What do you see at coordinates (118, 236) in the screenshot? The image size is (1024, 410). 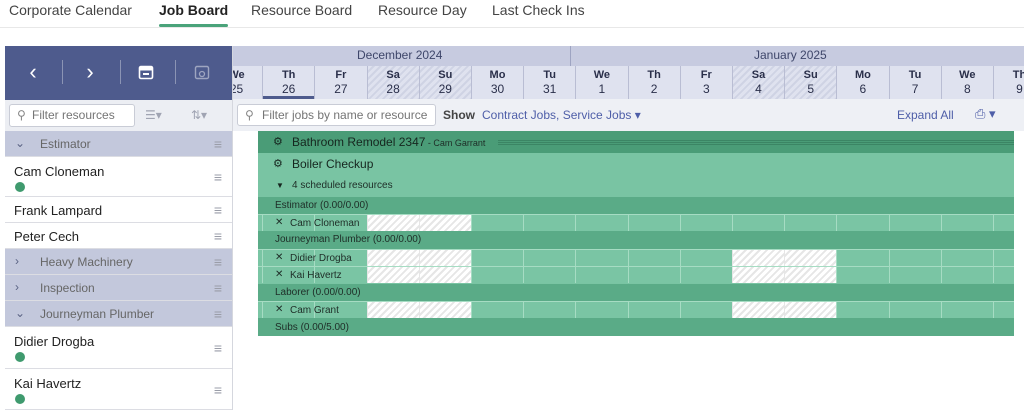 I see `resource-peter-cech: Peter Cech ≡` at bounding box center [118, 236].